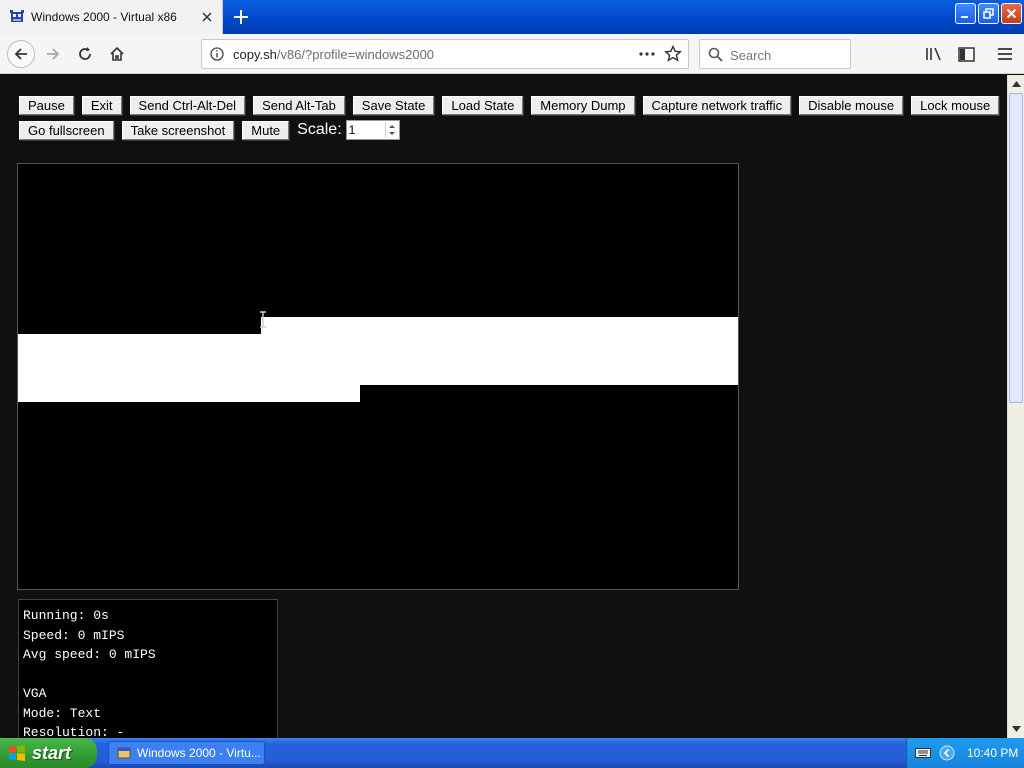 This screenshot has width=1024, height=768. Describe the element at coordinates (101, 105) in the screenshot. I see `exit-button: Exit` at that location.